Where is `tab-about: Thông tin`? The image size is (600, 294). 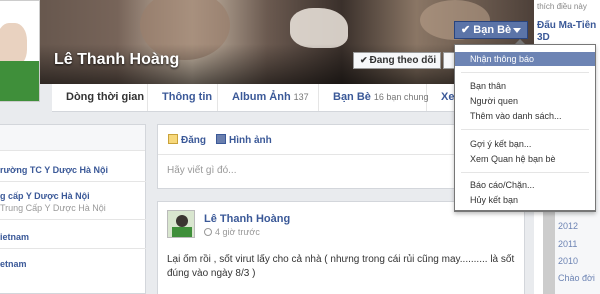 tab-about: Thông tin is located at coordinates (183, 97).